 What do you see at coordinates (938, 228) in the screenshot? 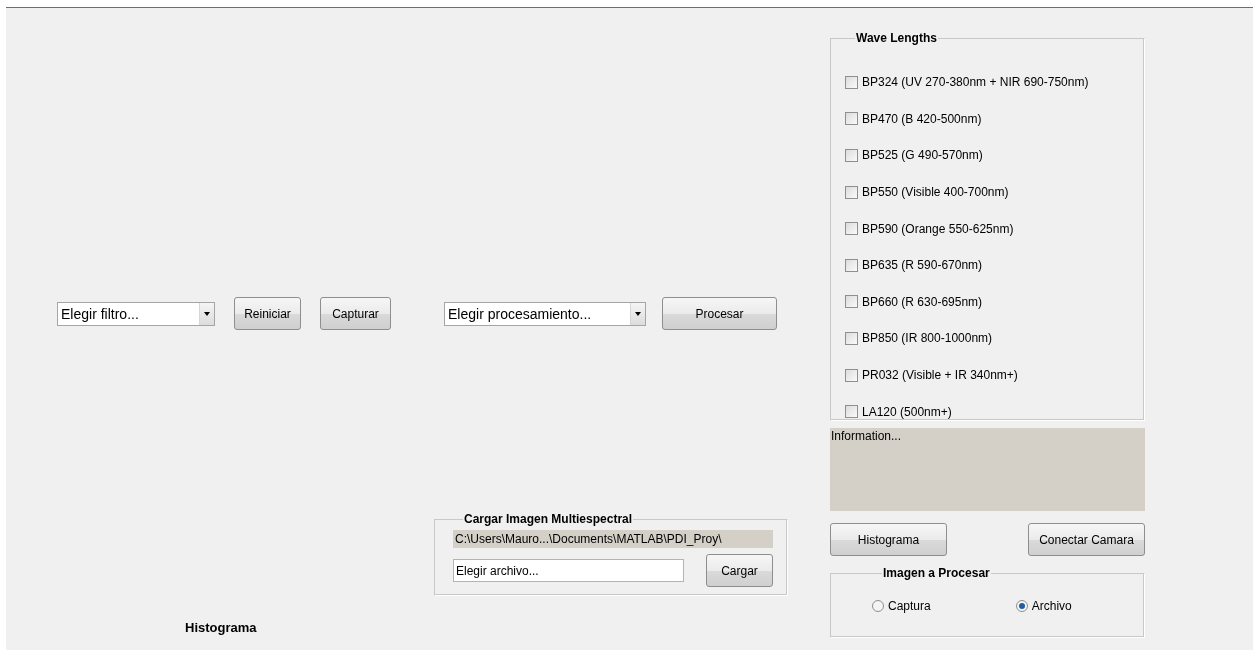
I see `checkbox-label: BP590 (Orange 550-625nm)` at bounding box center [938, 228].